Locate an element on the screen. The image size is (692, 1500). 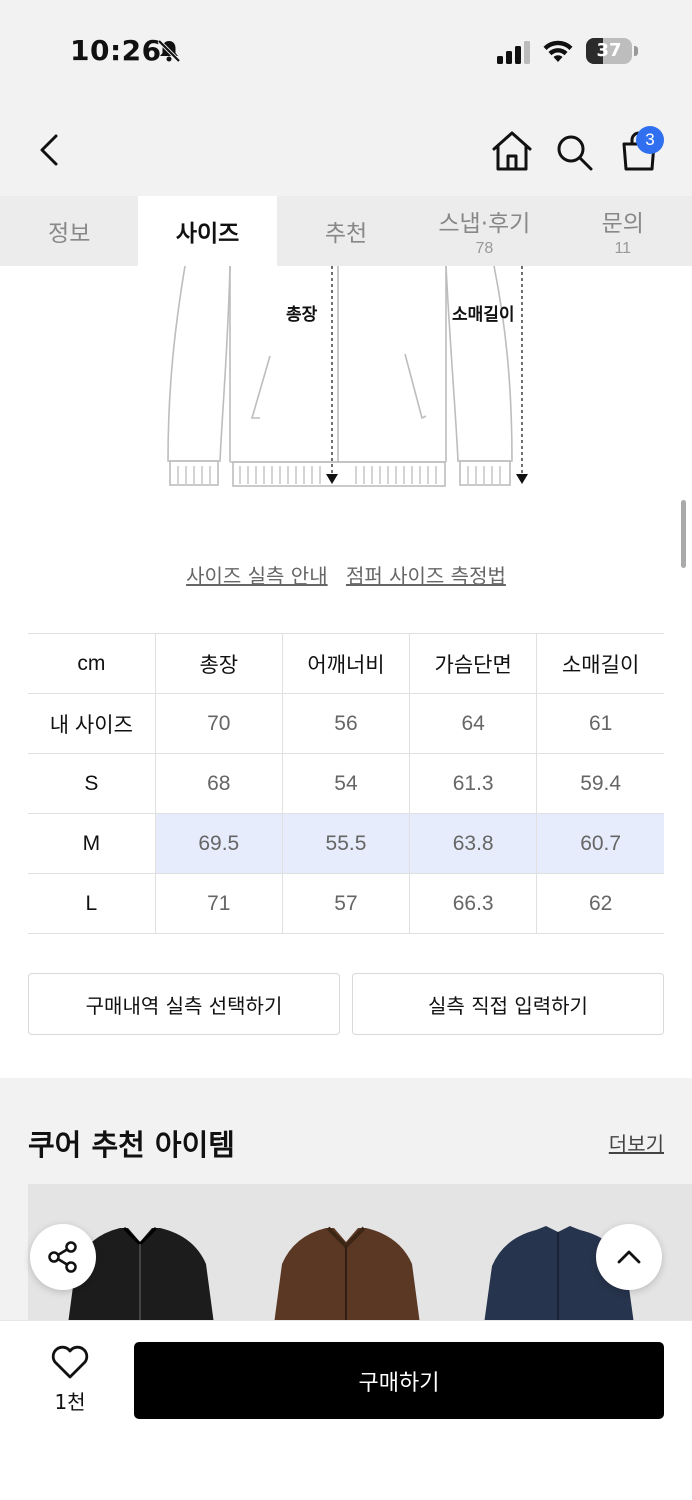
table-cell: 60.7 is located at coordinates (600, 843).